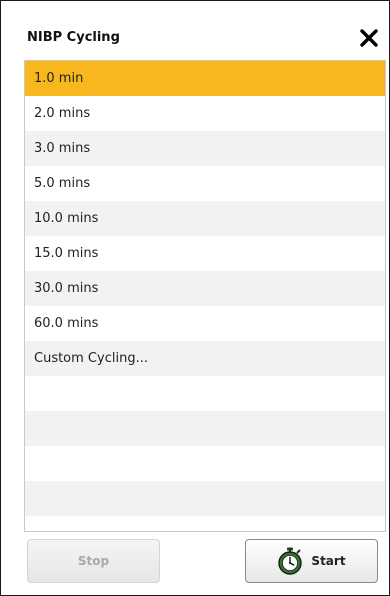 The height and width of the screenshot is (596, 390). What do you see at coordinates (290, 561) in the screenshot?
I see `stopwatch-icon` at bounding box center [290, 561].